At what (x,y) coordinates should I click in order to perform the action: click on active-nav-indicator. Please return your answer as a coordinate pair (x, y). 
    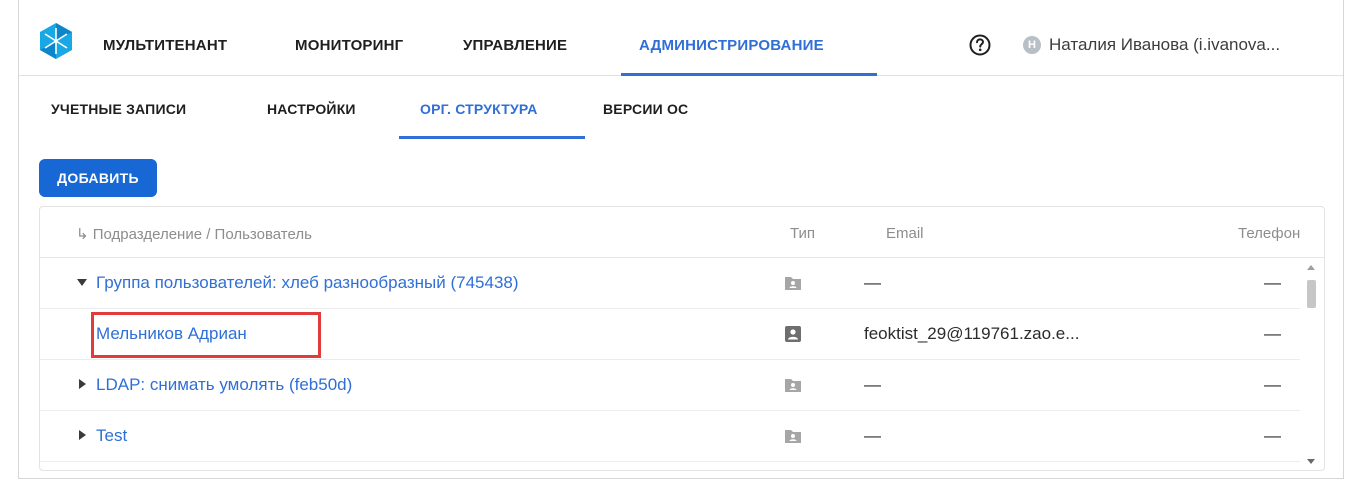
    Looking at the image, I should click on (749, 74).